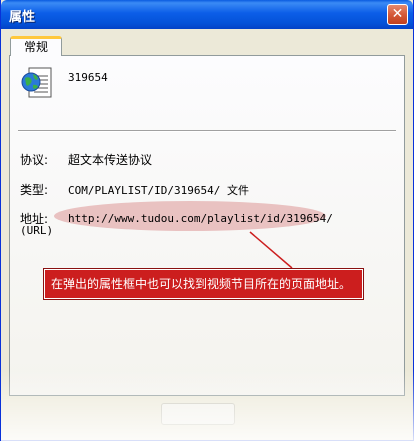 The image size is (414, 441). Describe the element at coordinates (207, 131) in the screenshot. I see `separator` at that location.